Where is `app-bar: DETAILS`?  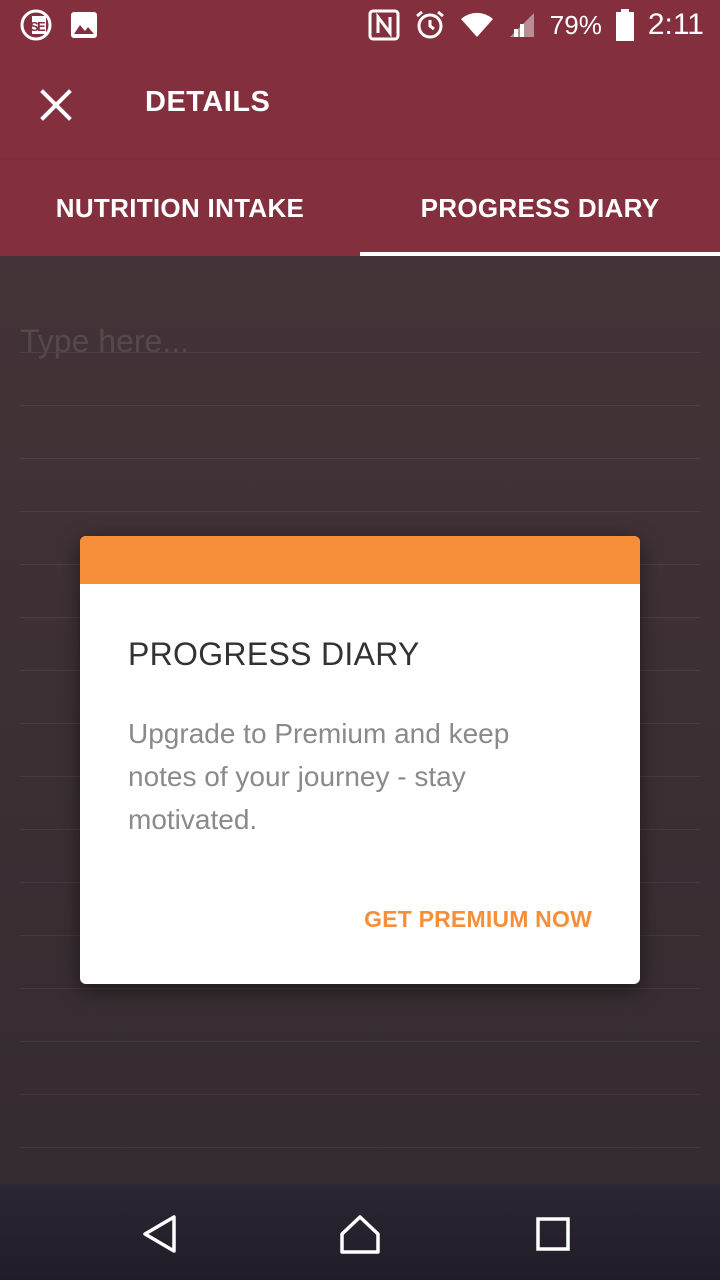 app-bar: DETAILS is located at coordinates (360, 105).